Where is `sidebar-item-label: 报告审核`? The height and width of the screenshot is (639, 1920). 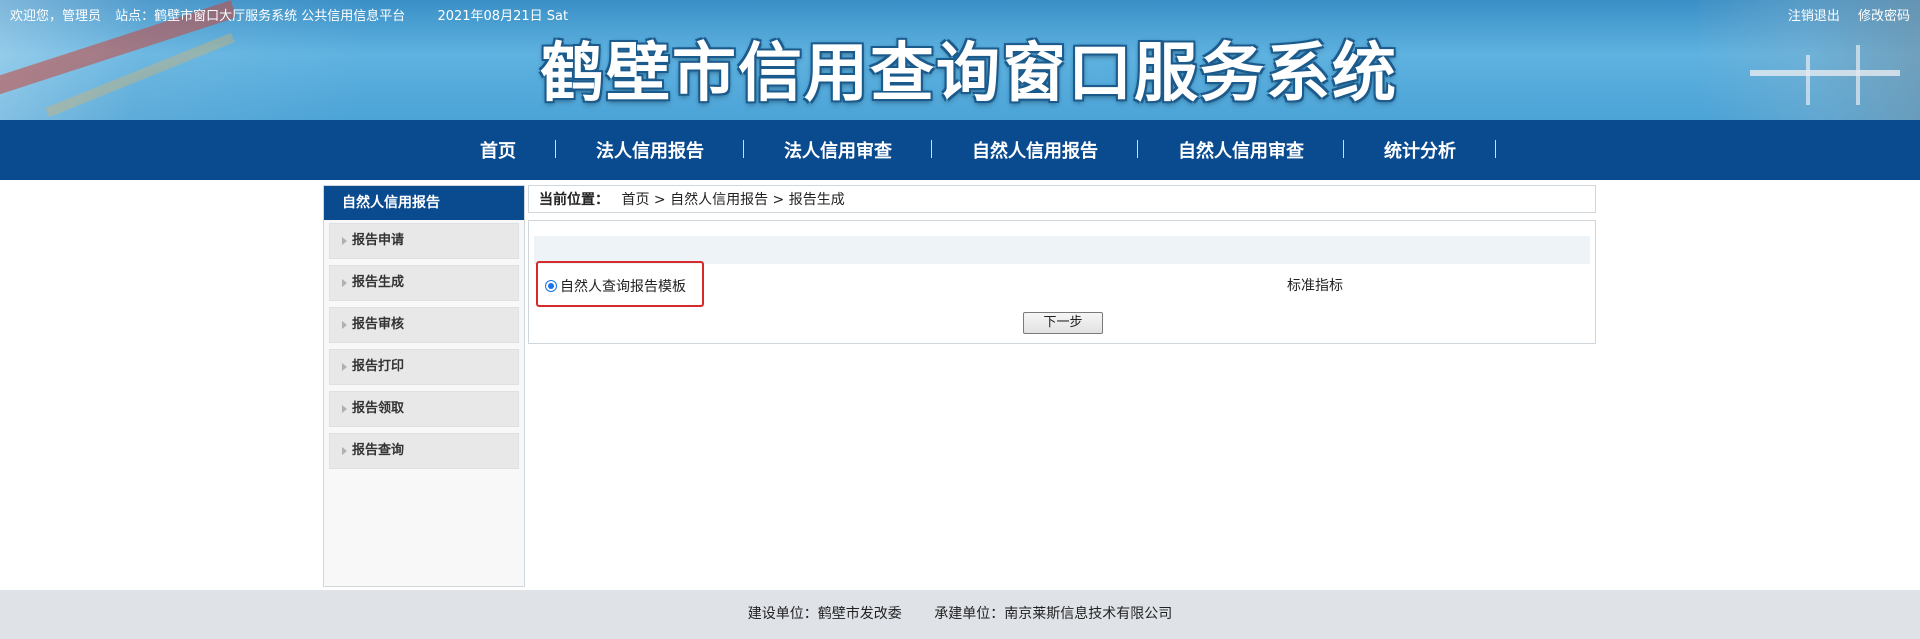 sidebar-item-label: 报告审核 is located at coordinates (378, 324).